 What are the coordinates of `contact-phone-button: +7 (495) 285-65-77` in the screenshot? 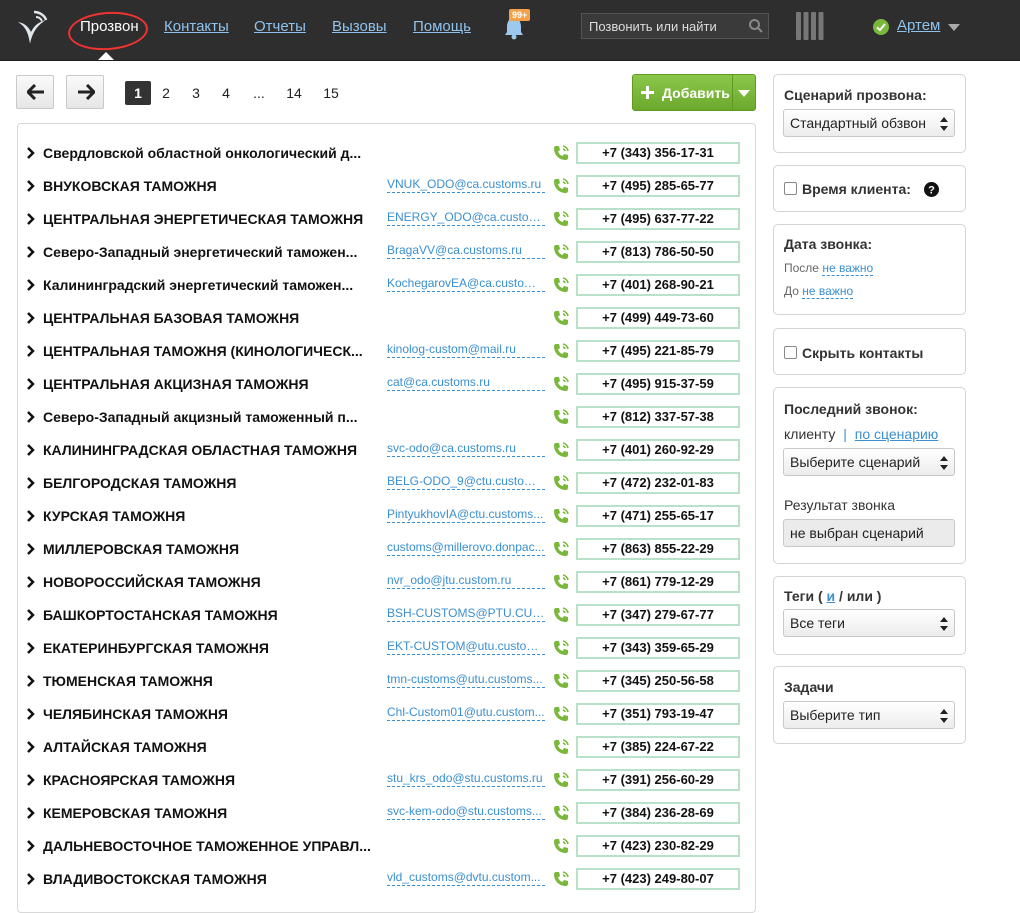 It's located at (658, 186).